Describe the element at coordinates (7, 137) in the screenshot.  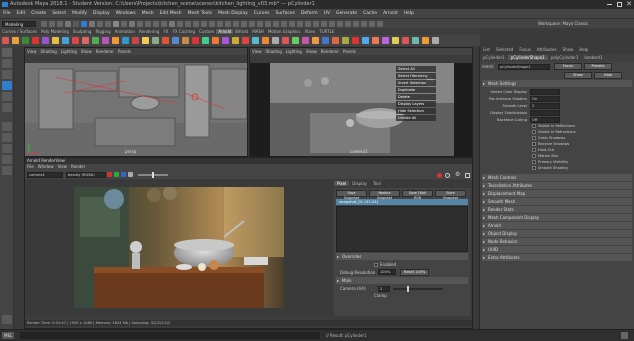
I see `four-view-icon` at that location.